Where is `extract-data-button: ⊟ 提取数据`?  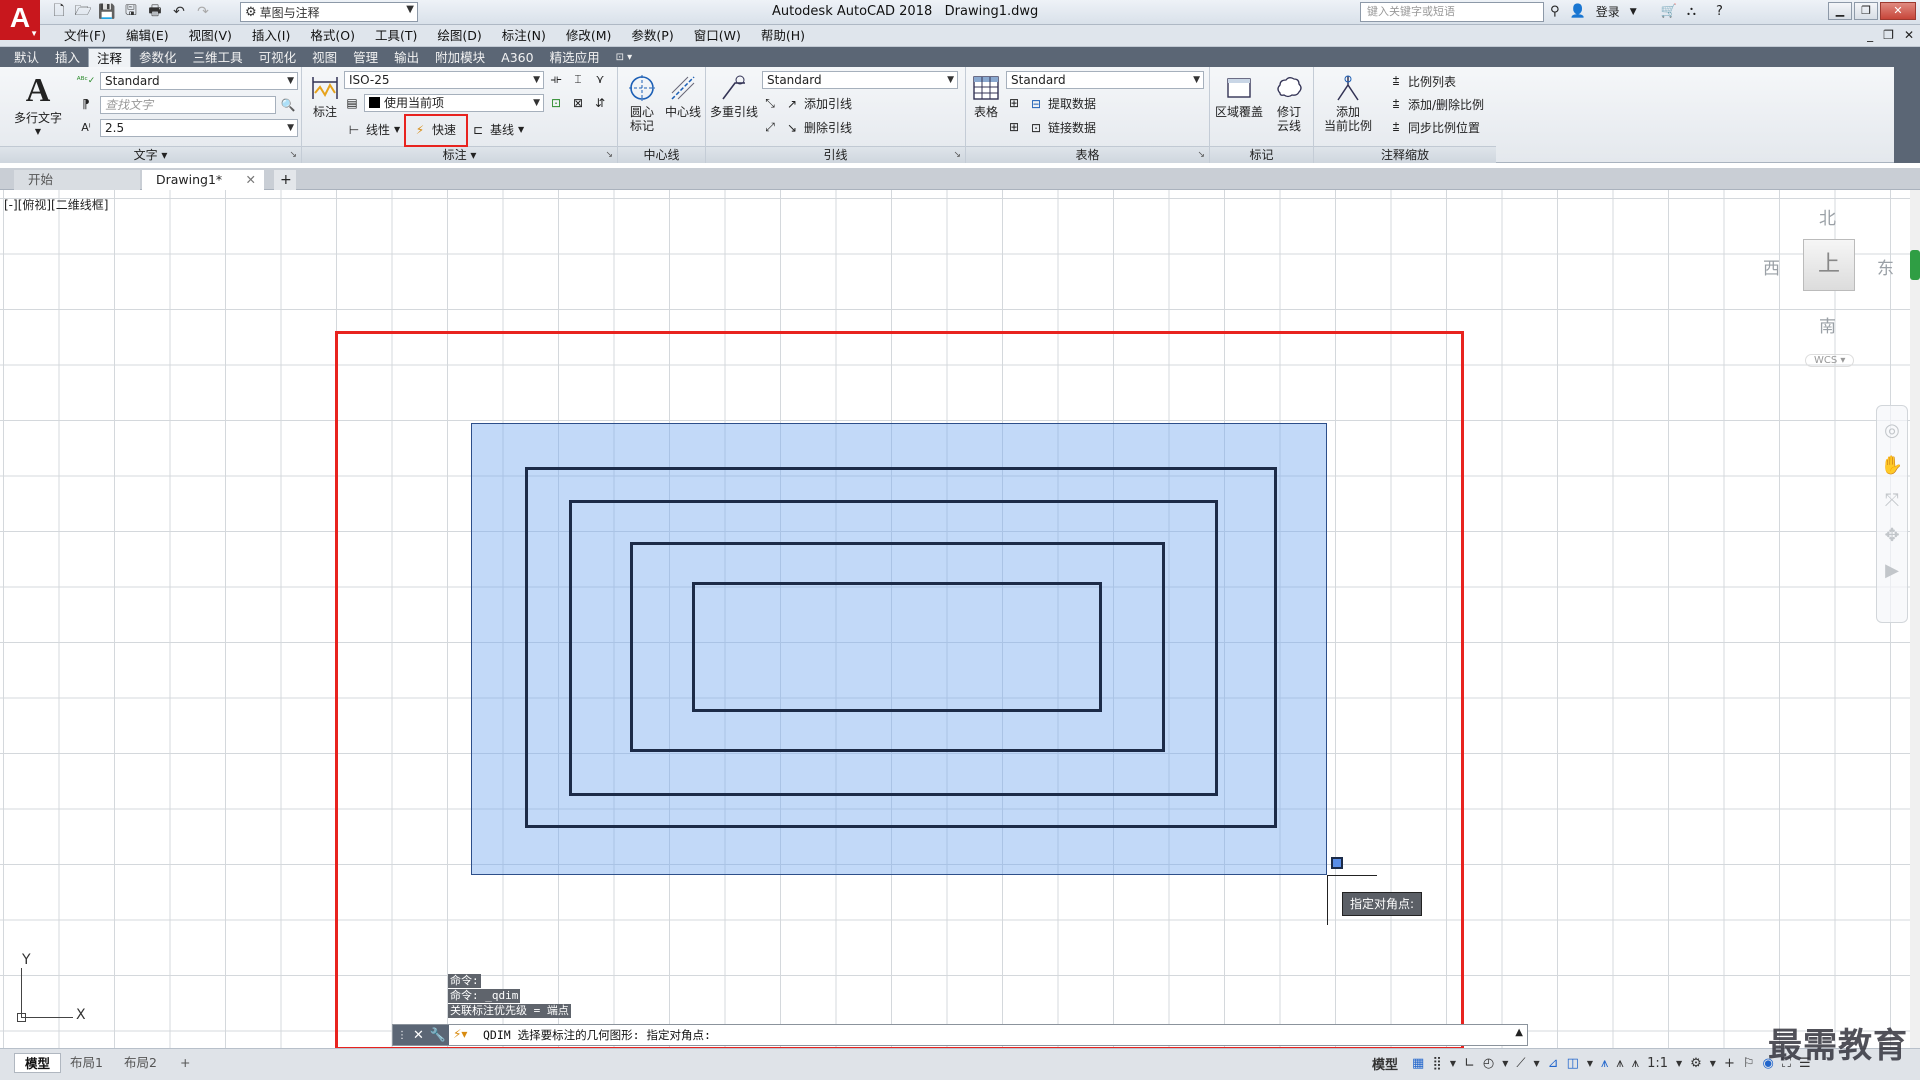
extract-data-button: ⊟ 提取数据 is located at coordinates (1062, 103).